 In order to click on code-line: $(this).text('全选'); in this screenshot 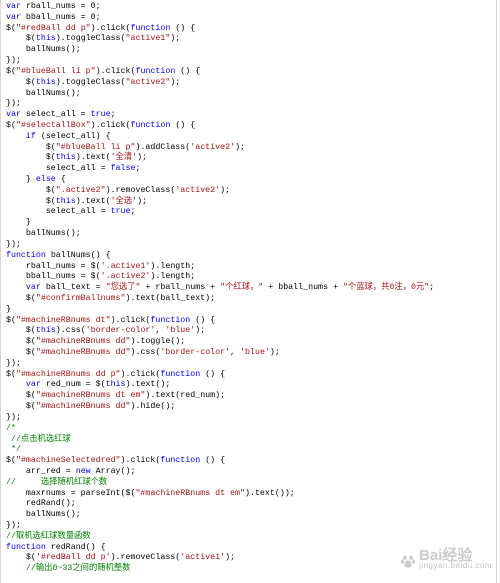, I will do `click(77, 201)`.